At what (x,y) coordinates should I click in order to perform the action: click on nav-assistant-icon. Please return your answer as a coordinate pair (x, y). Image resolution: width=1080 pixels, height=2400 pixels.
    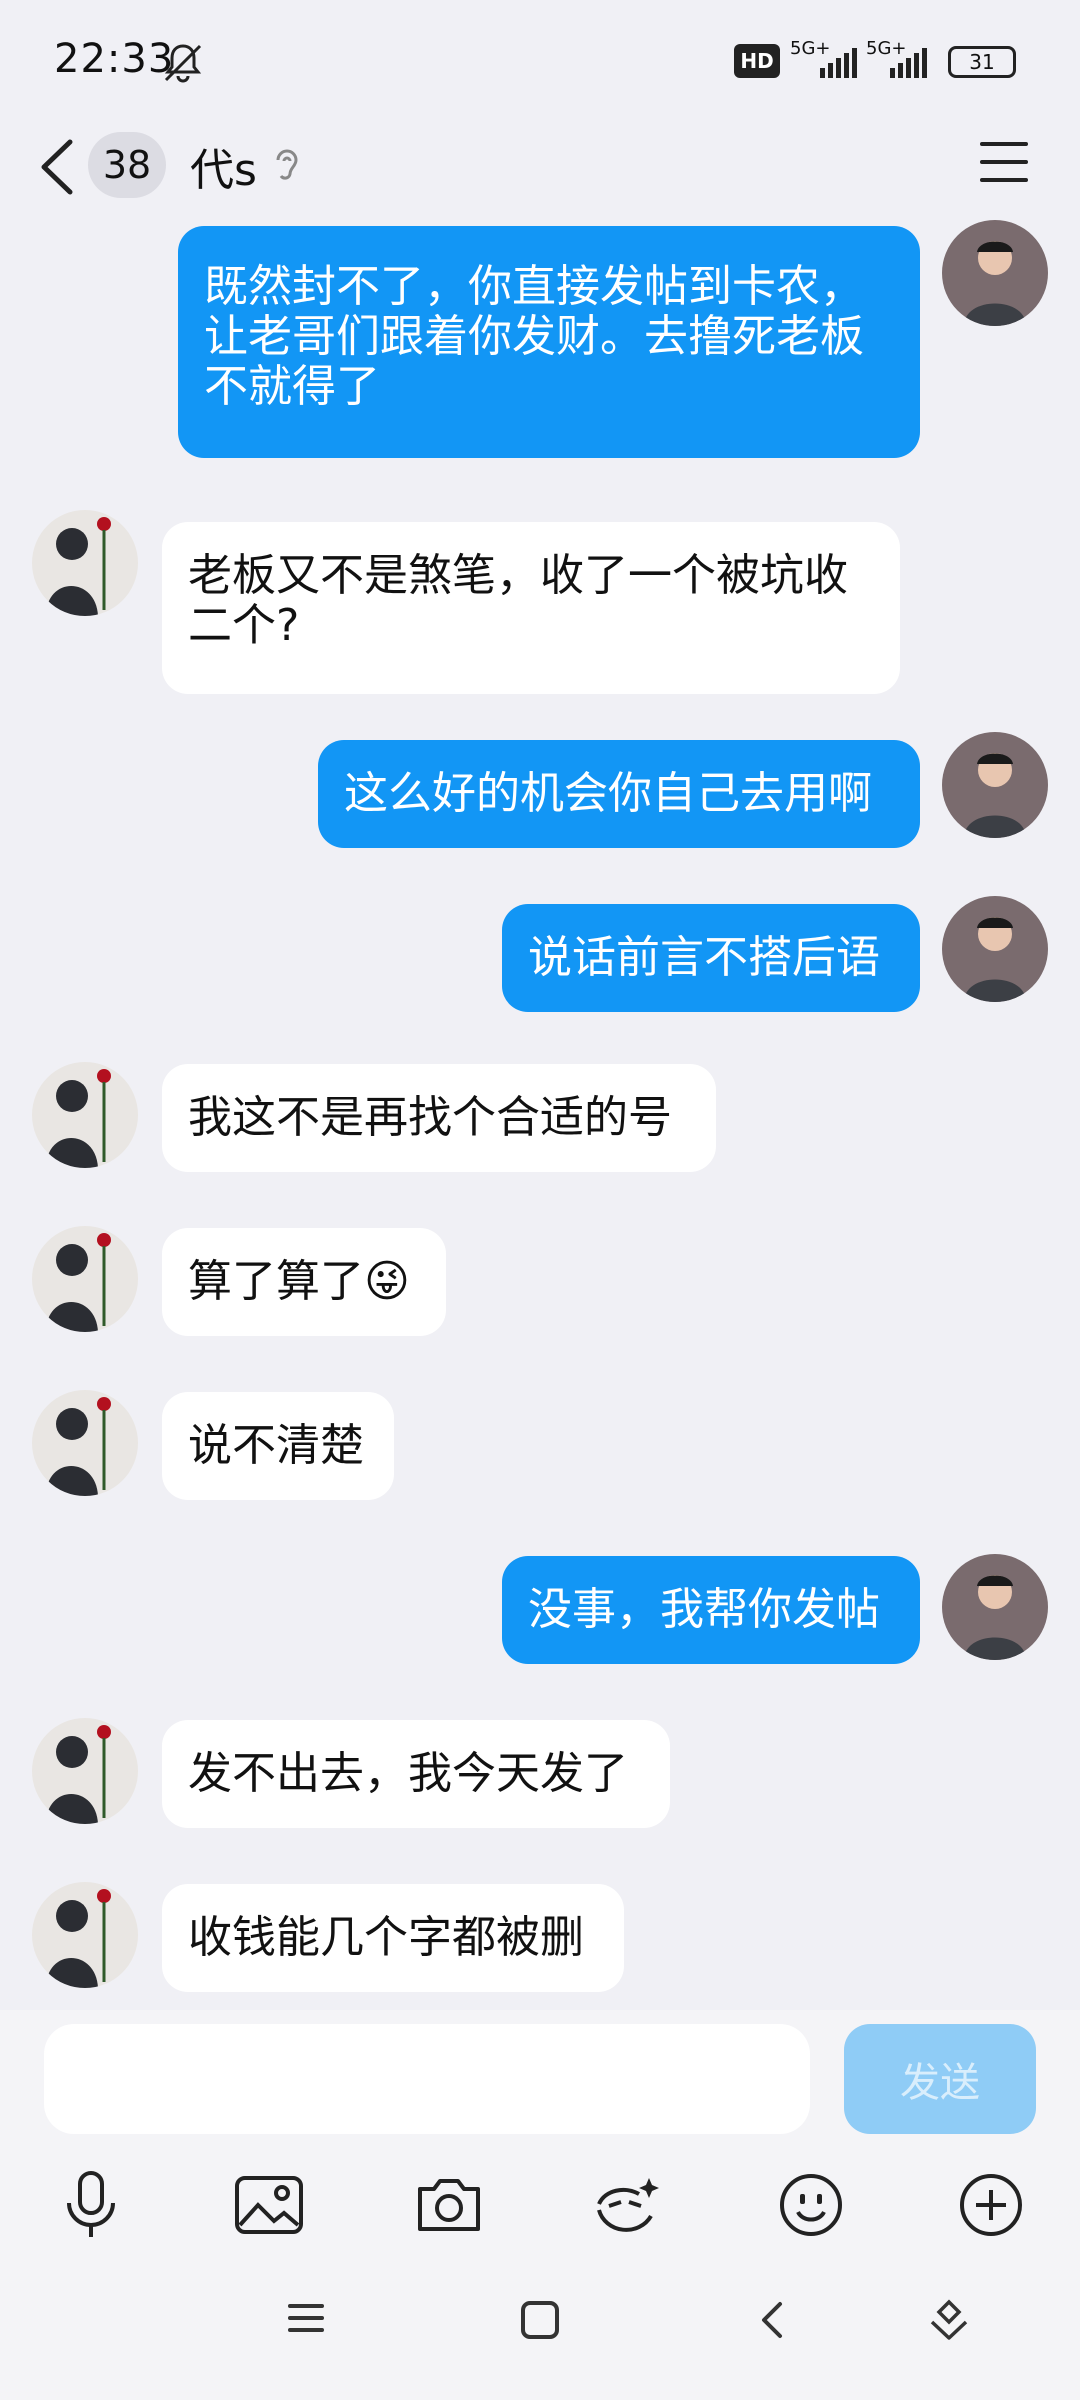
    Looking at the image, I should click on (949, 2321).